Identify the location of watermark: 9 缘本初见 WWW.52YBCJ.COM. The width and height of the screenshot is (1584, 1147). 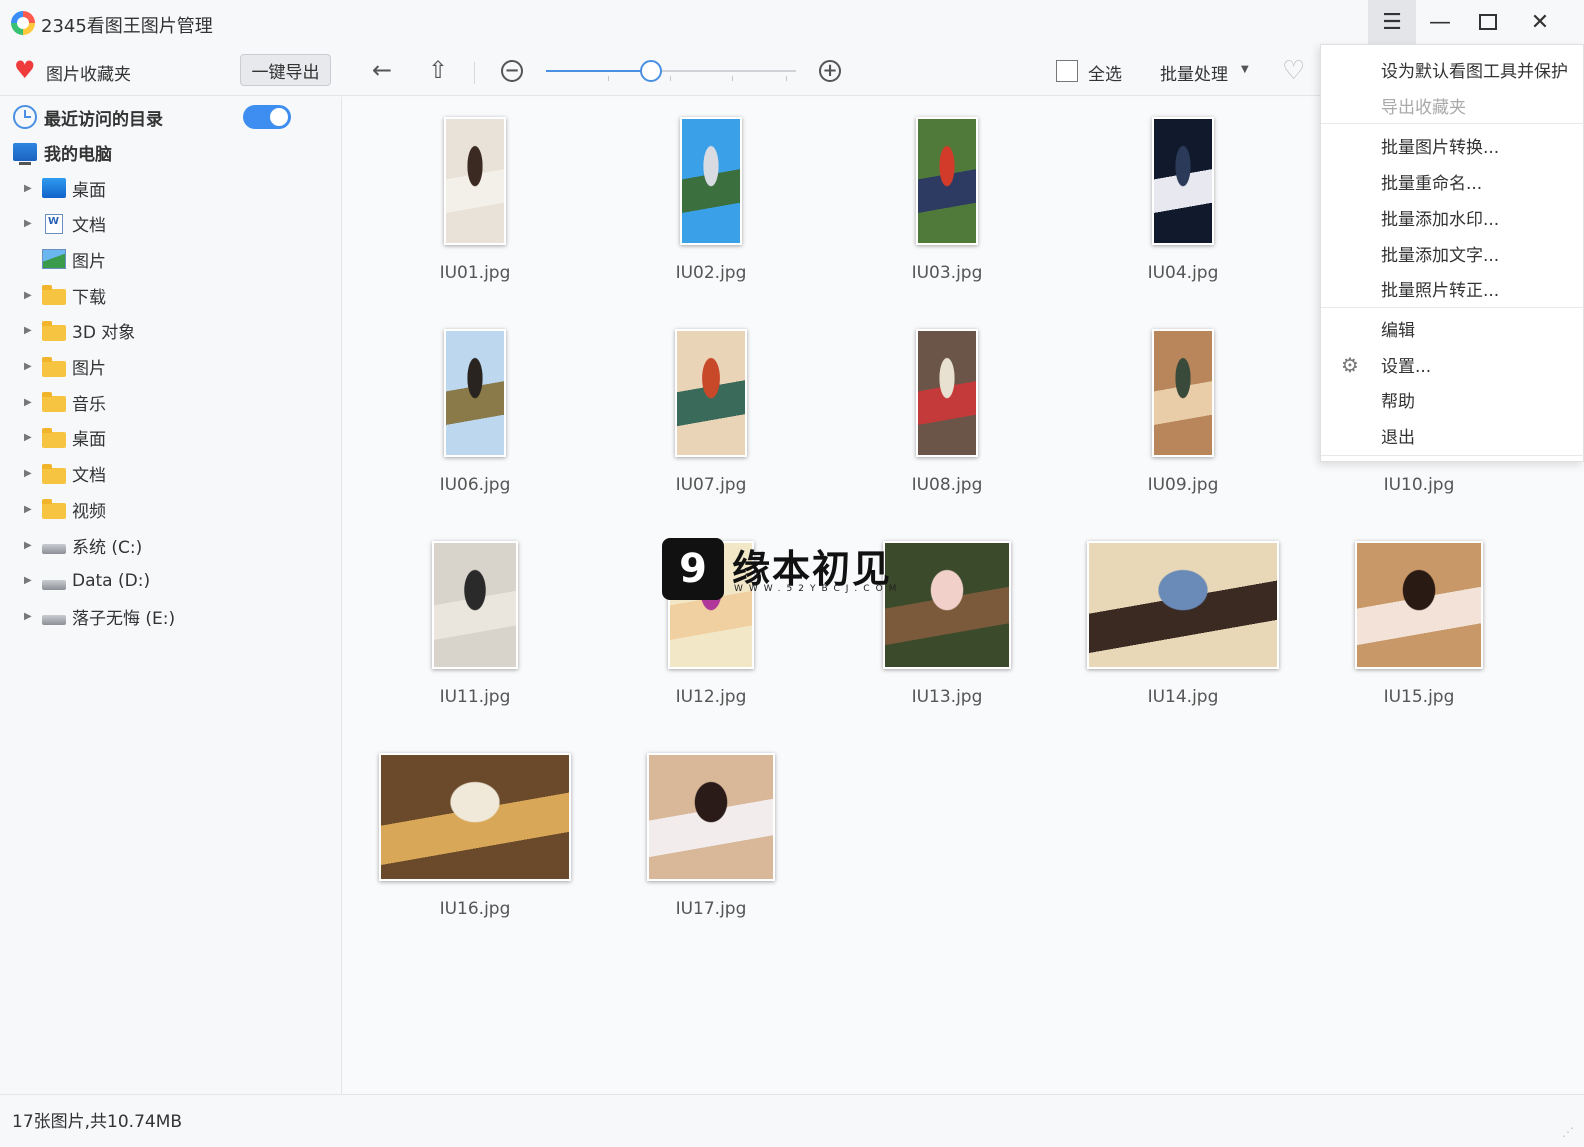
(787, 573).